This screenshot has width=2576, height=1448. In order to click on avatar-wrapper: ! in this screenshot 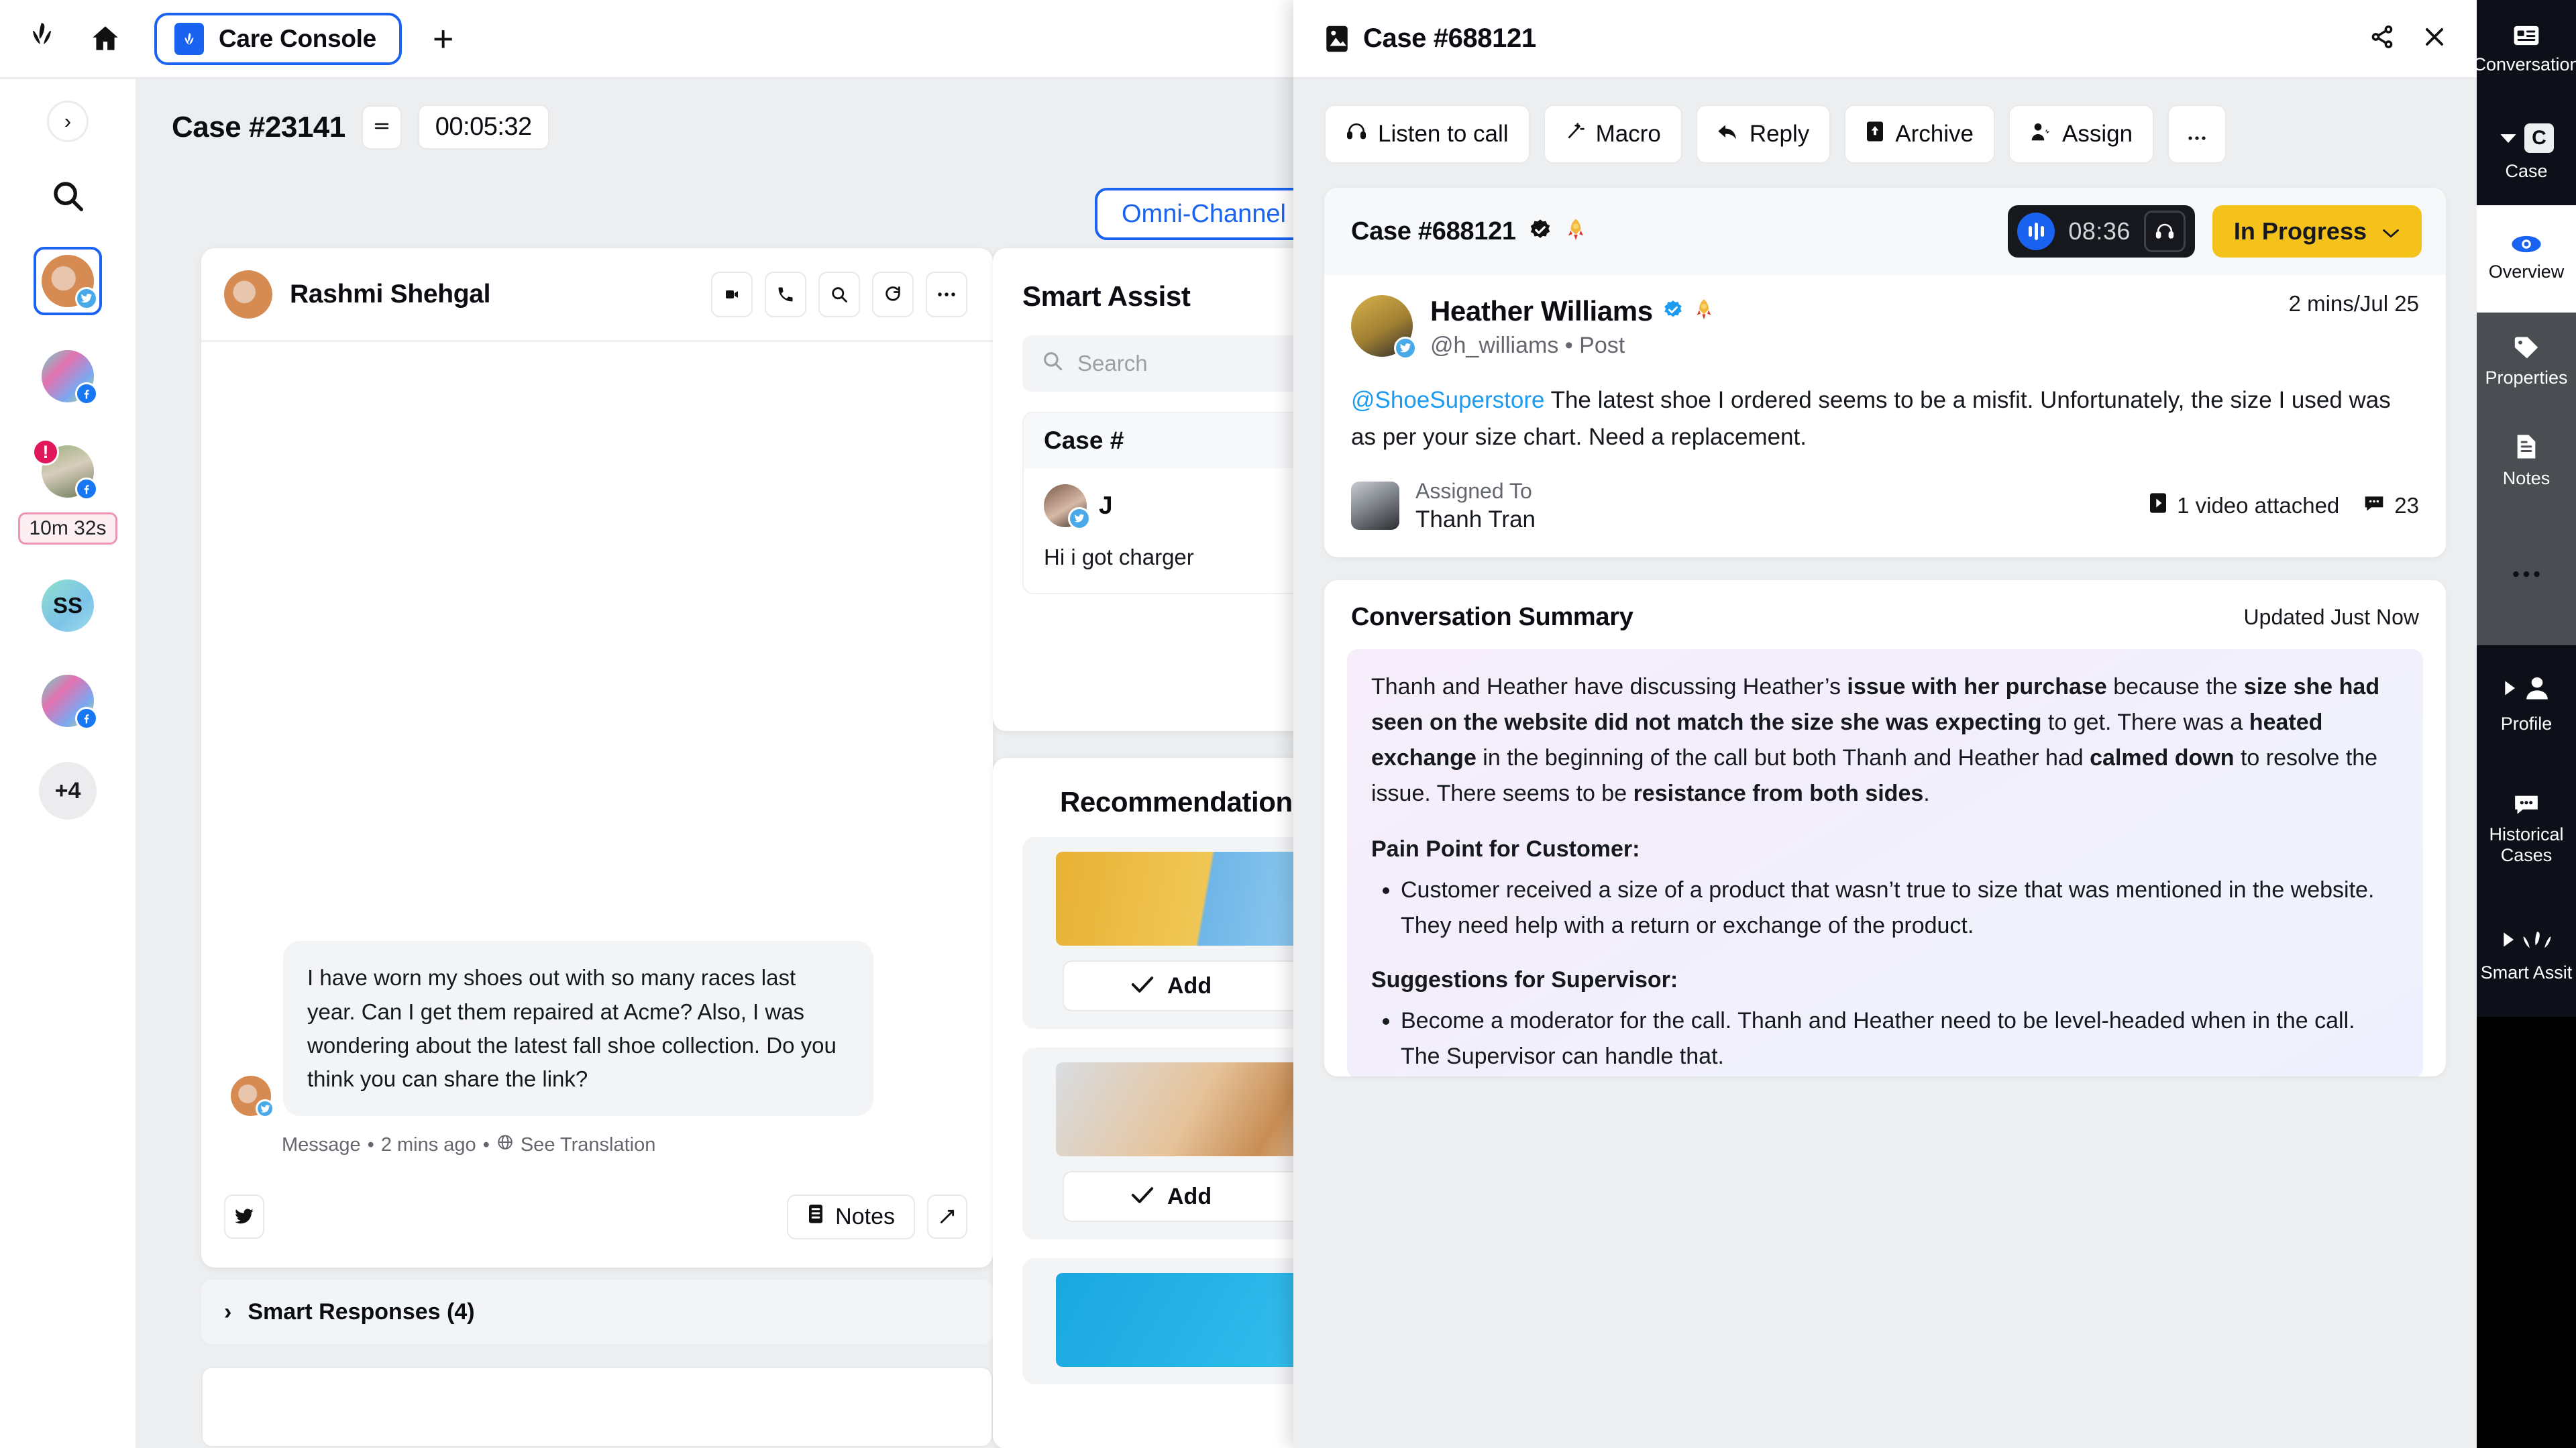, I will do `click(67, 471)`.